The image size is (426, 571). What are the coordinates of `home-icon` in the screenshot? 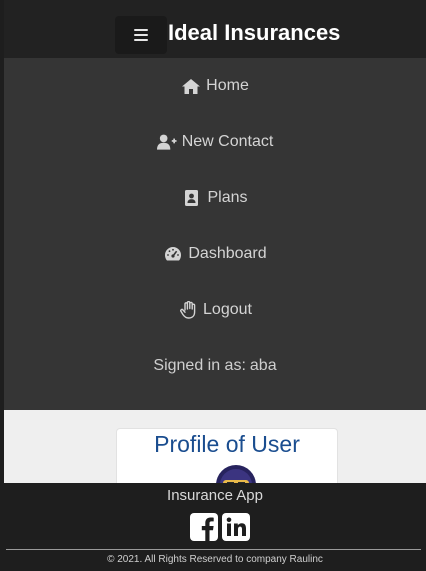 It's located at (191, 86).